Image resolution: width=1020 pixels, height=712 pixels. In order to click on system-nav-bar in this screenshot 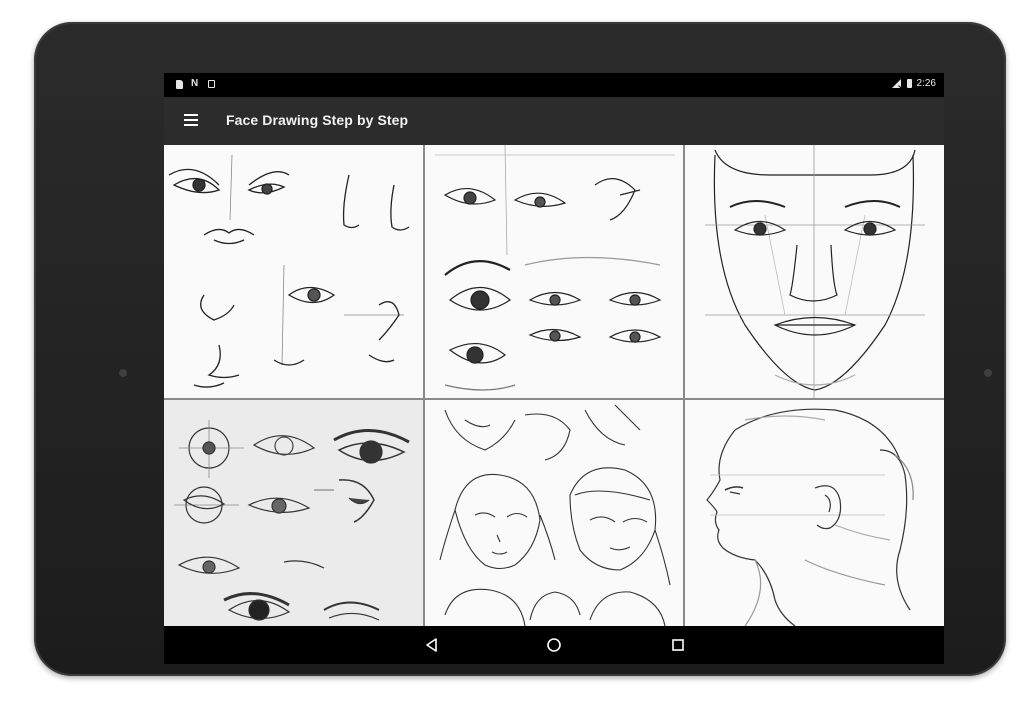, I will do `click(554, 645)`.